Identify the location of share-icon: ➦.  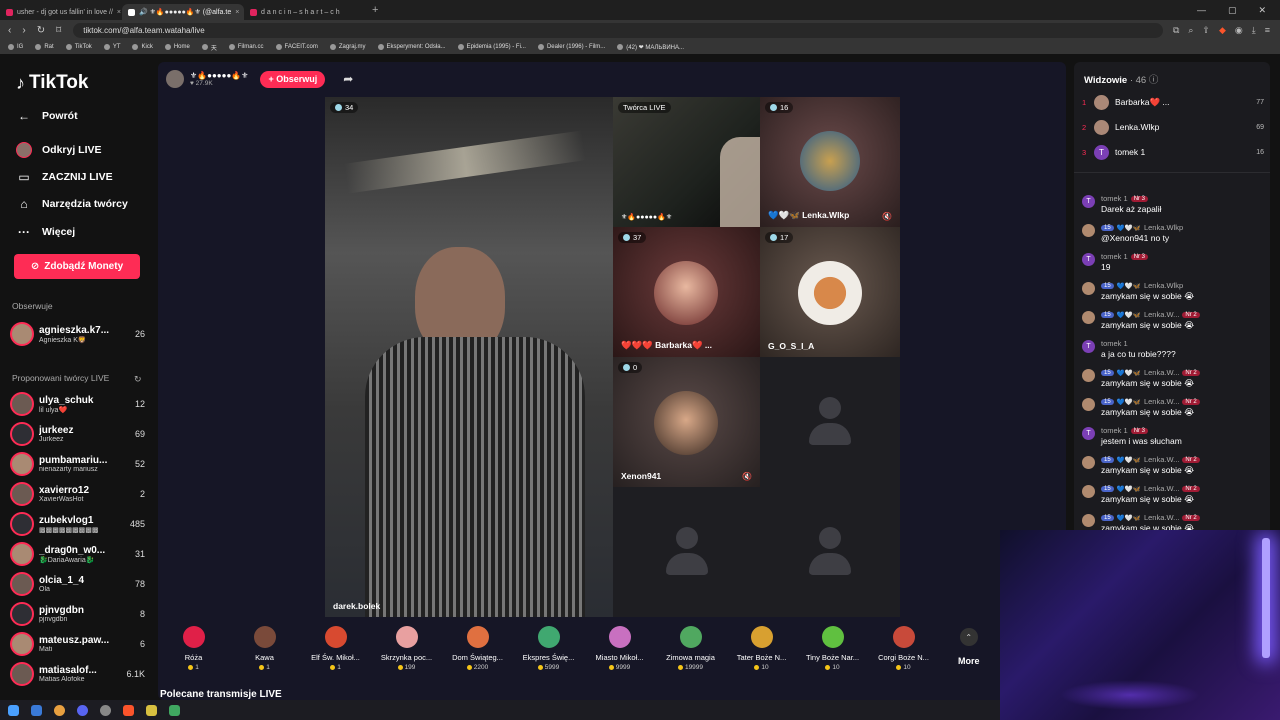
(348, 79).